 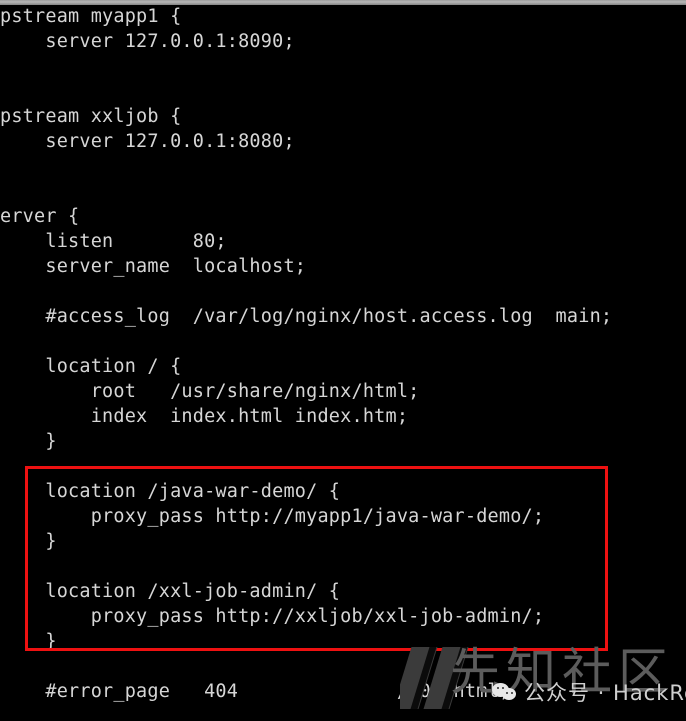 What do you see at coordinates (40, 216) in the screenshot?
I see `code-line: erver {` at bounding box center [40, 216].